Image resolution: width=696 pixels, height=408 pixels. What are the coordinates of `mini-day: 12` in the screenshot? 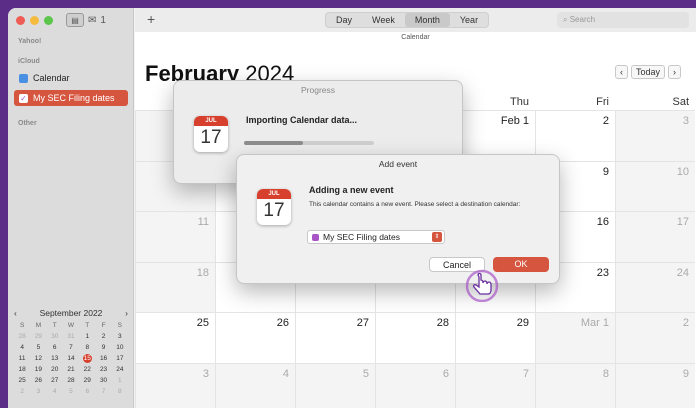 It's located at (38, 358).